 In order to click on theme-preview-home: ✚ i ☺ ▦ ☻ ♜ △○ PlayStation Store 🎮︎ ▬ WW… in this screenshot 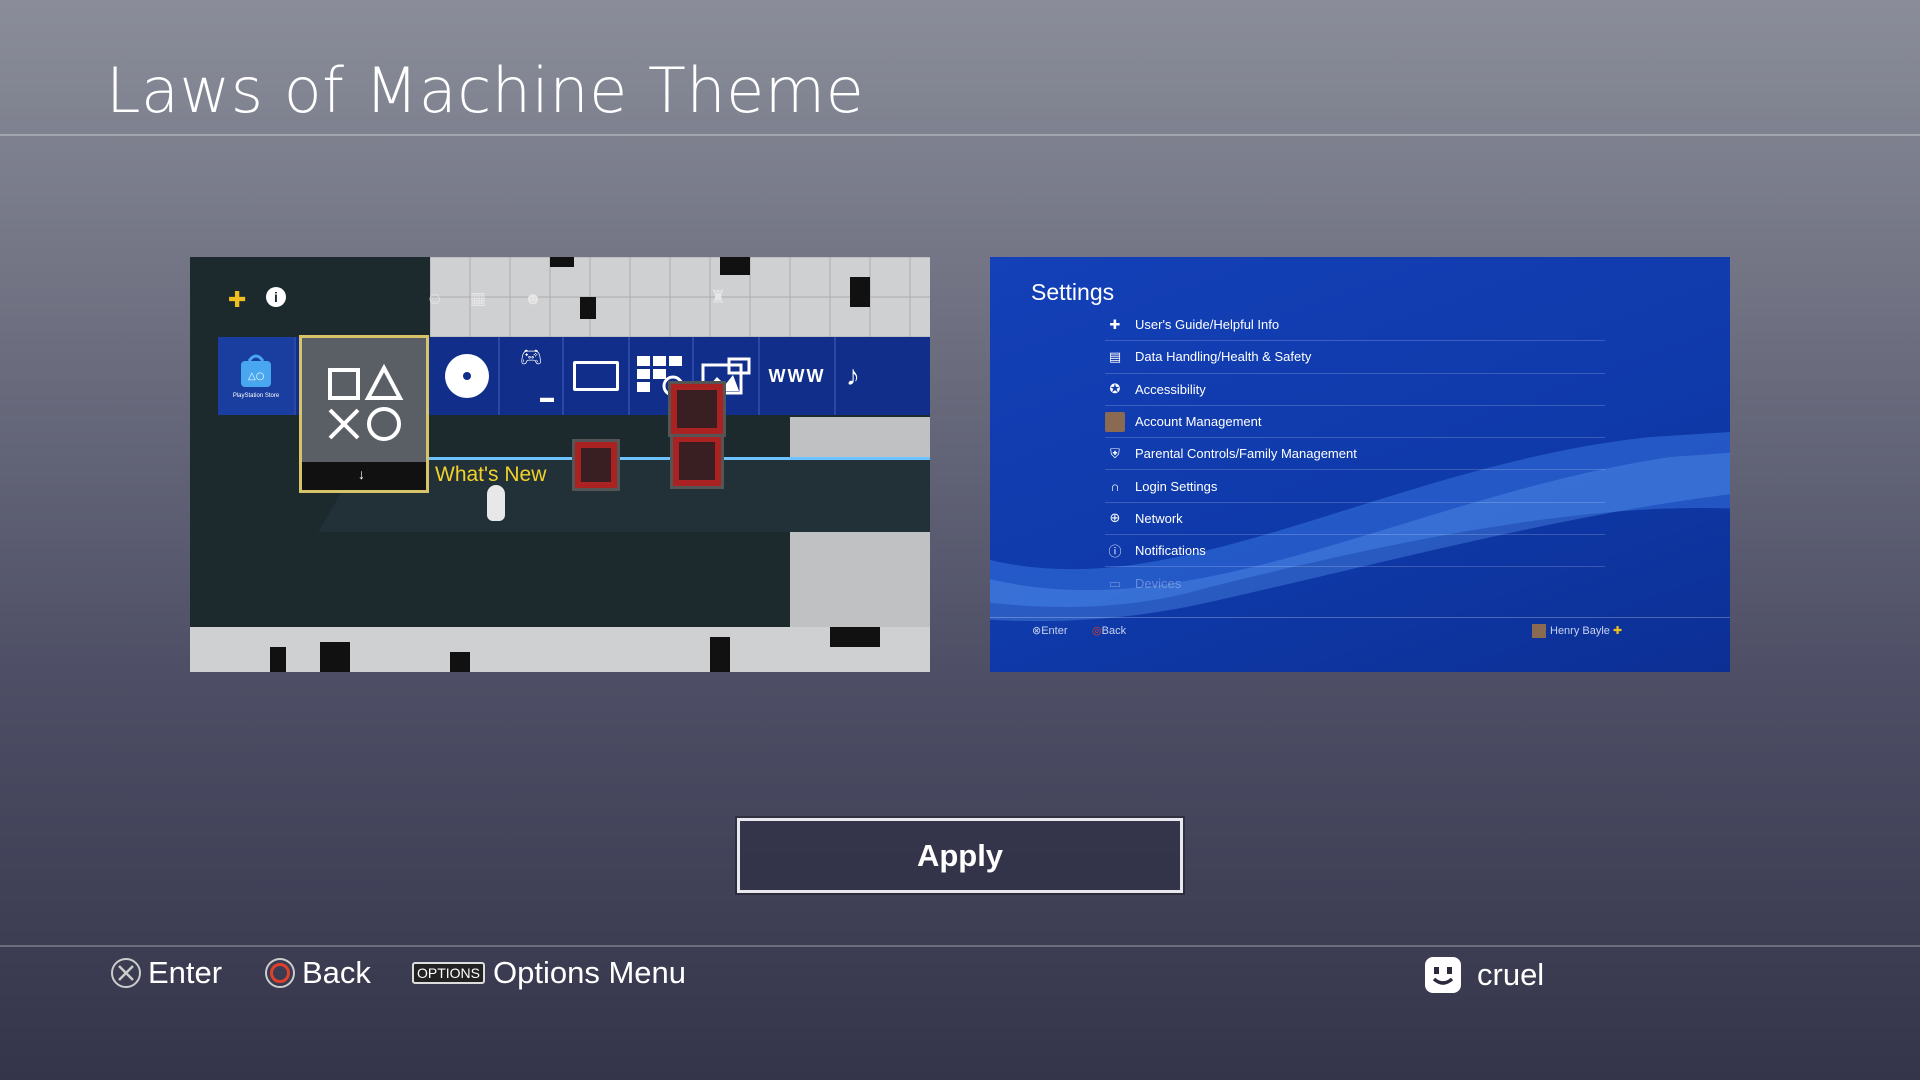, I will do `click(560, 464)`.